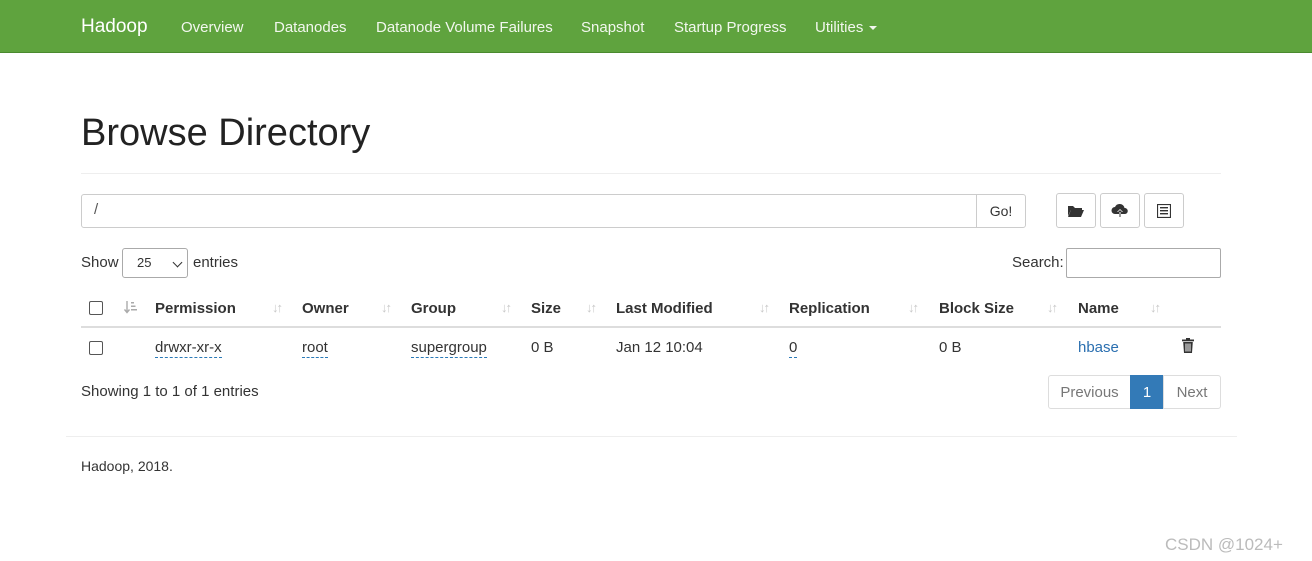  What do you see at coordinates (127, 466) in the screenshot?
I see `footer-text: Hadoop, 2018.` at bounding box center [127, 466].